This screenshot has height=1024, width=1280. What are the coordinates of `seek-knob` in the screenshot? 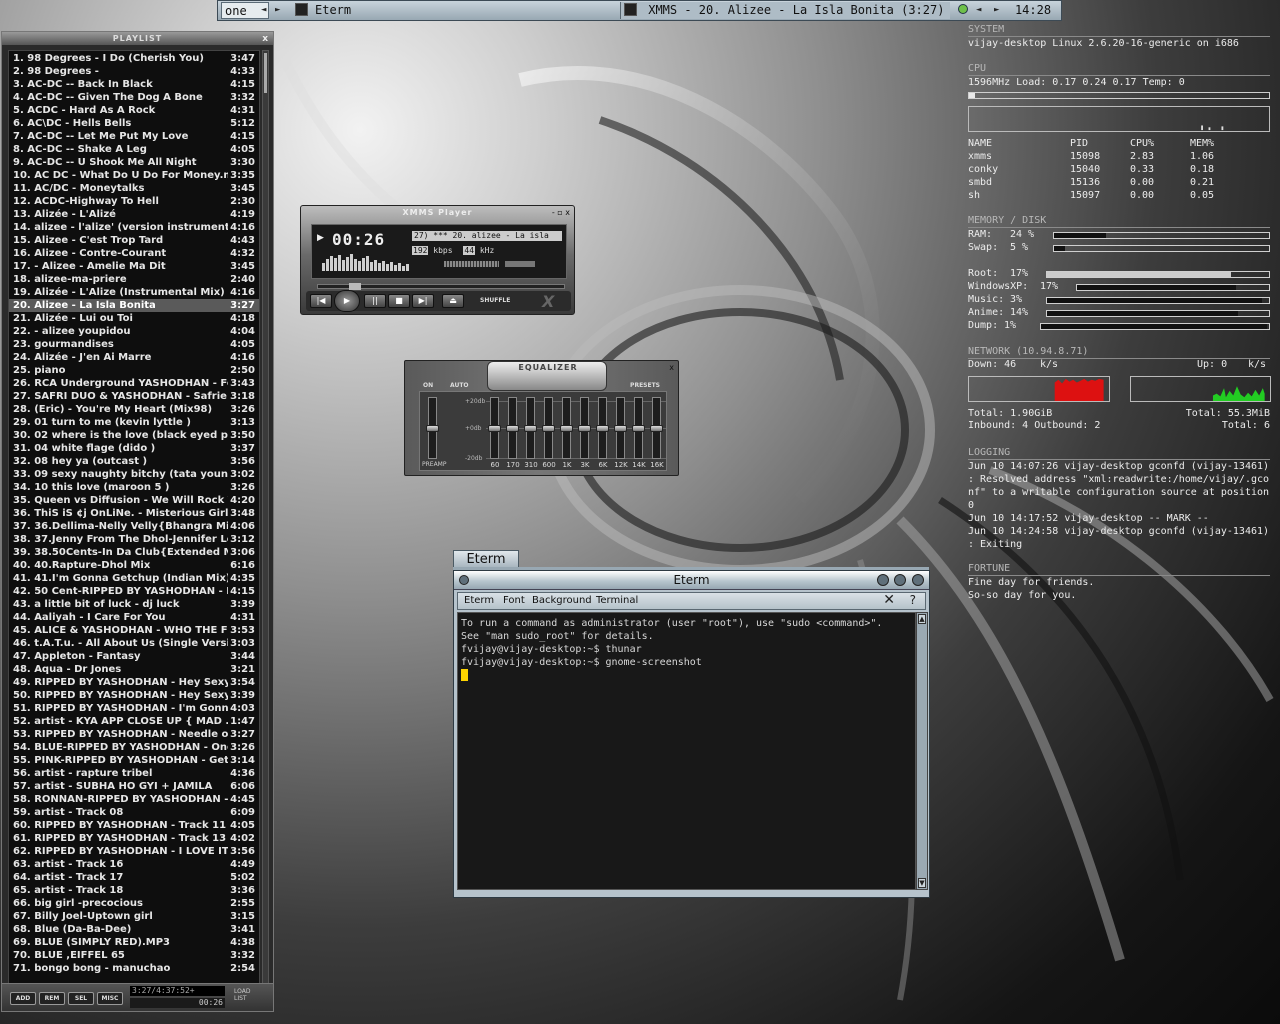 It's located at (354, 286).